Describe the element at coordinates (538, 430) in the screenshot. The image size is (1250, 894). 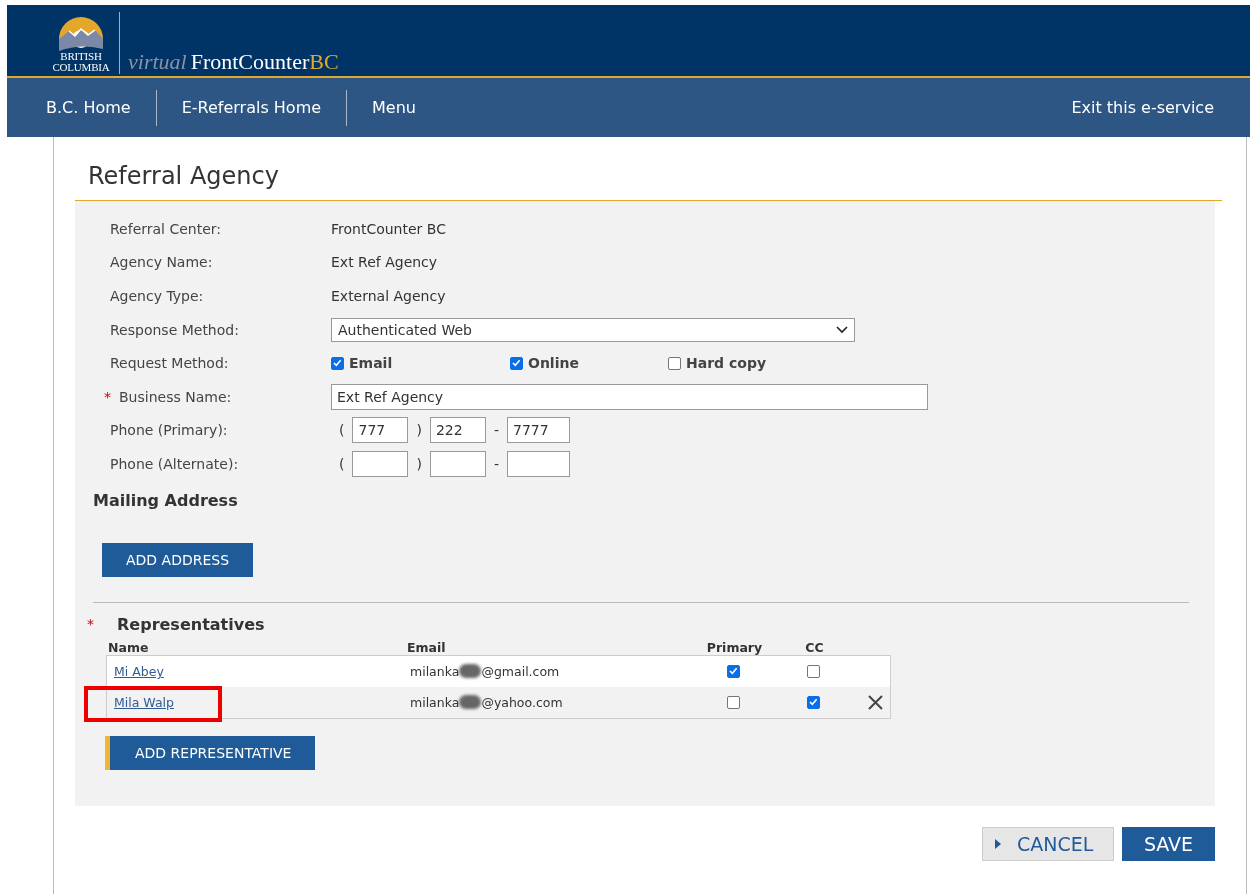
I see `phone-field: 7777` at that location.